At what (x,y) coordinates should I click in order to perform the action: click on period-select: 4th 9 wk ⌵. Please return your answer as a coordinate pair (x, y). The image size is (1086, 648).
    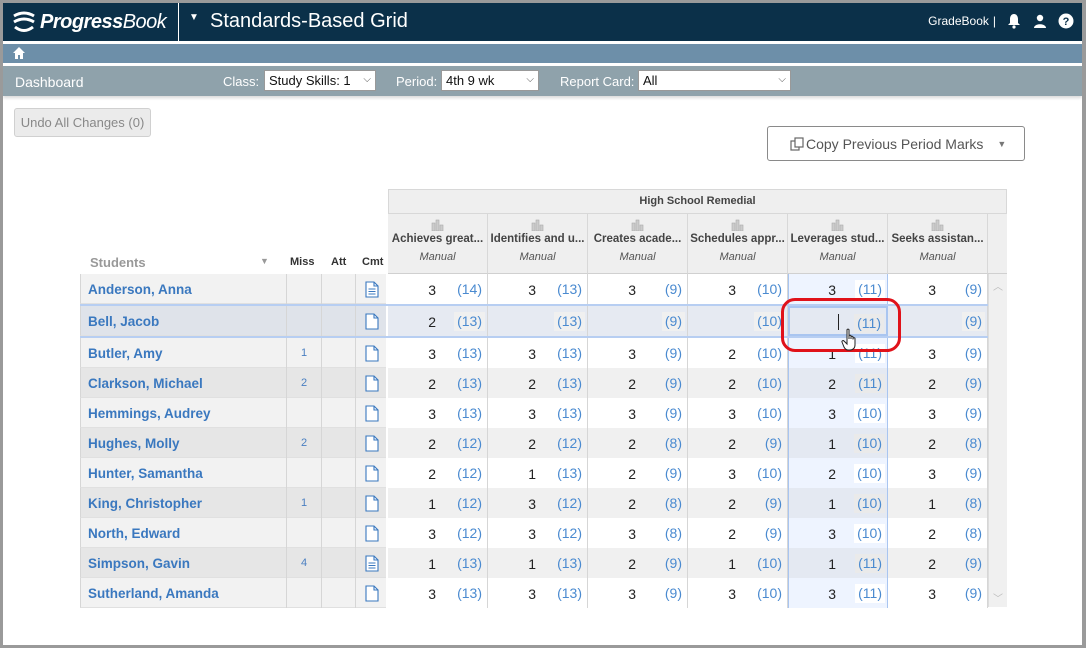
    Looking at the image, I should click on (490, 80).